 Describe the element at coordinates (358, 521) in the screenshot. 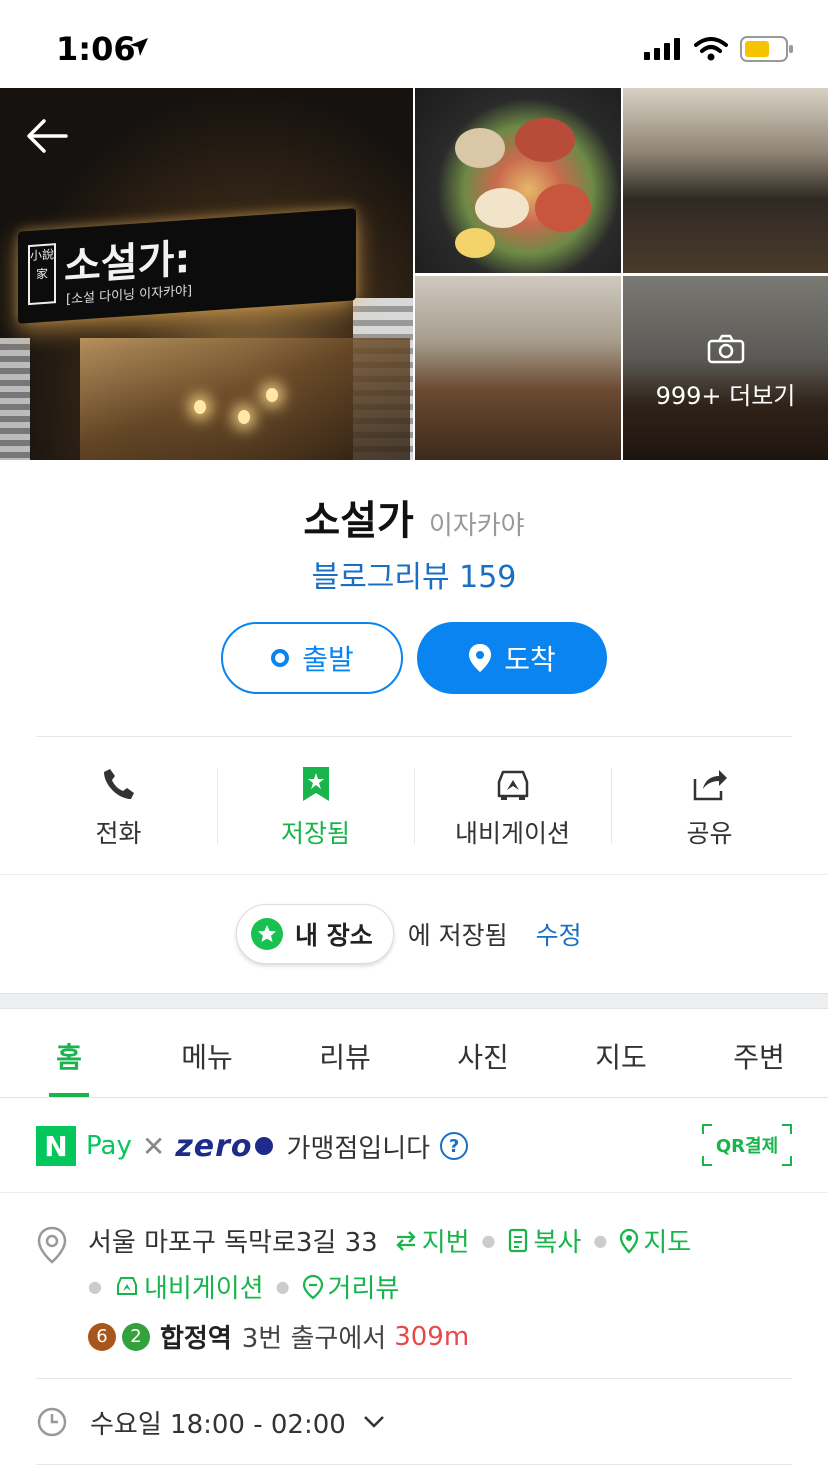

I see `place-name: 소설가` at that location.